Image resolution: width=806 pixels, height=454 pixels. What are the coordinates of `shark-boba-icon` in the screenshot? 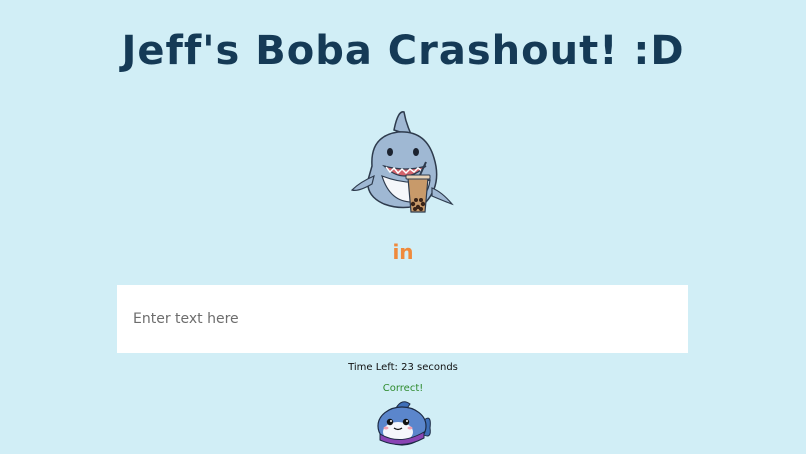 It's located at (402, 162).